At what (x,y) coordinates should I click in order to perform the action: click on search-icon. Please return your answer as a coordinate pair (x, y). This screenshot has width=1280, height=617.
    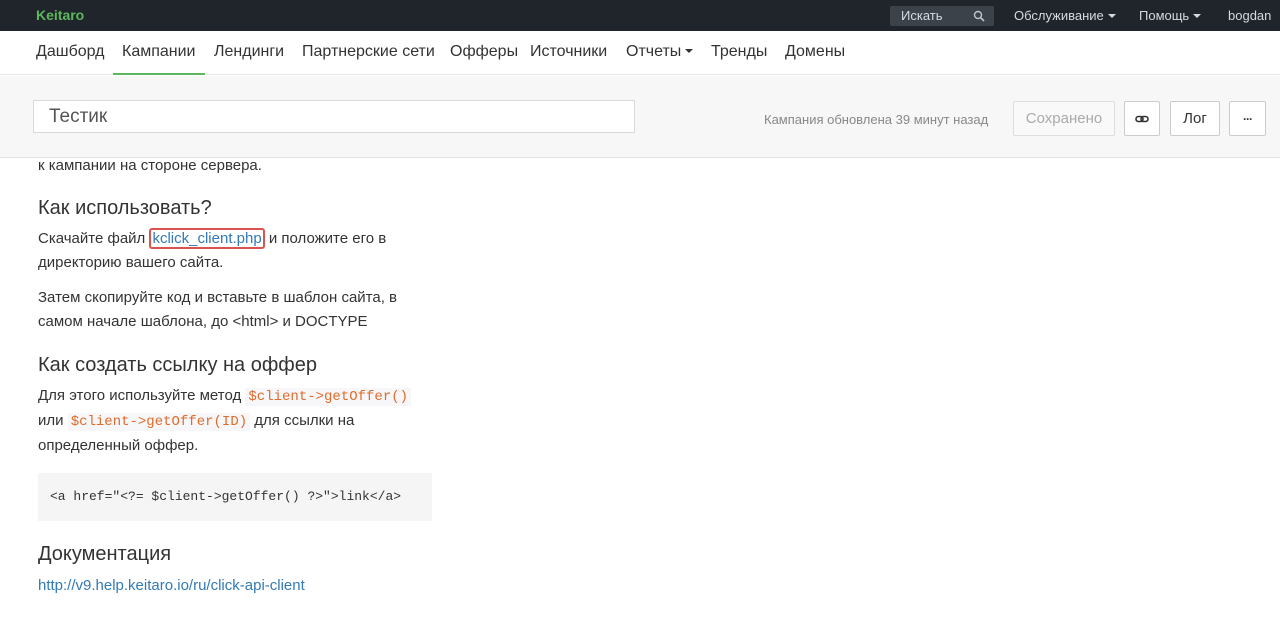
    Looking at the image, I should click on (979, 16).